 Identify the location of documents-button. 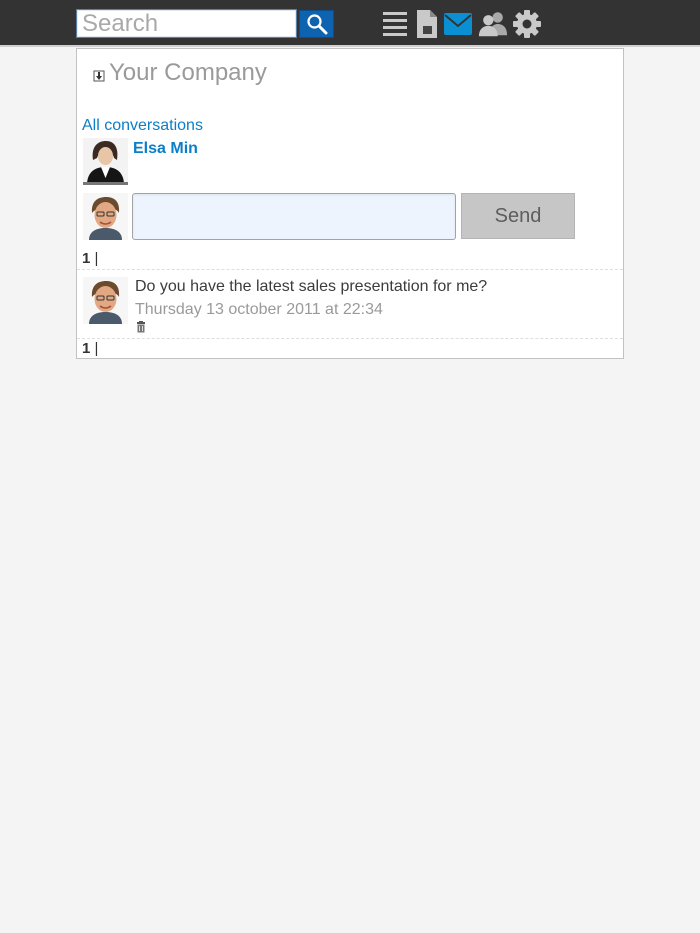
(427, 24).